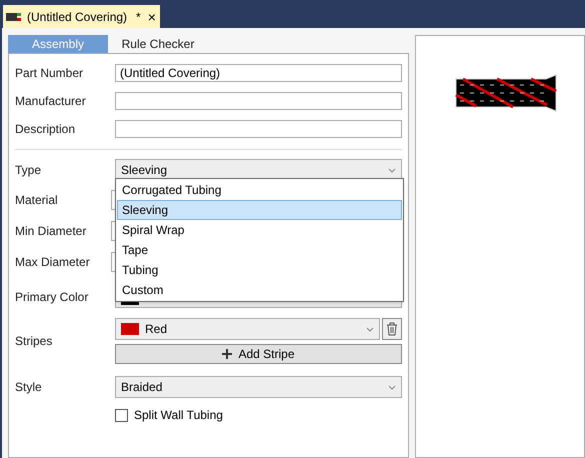 Image resolution: width=585 pixels, height=458 pixels. What do you see at coordinates (52, 297) in the screenshot?
I see `field-label: Primary Color` at bounding box center [52, 297].